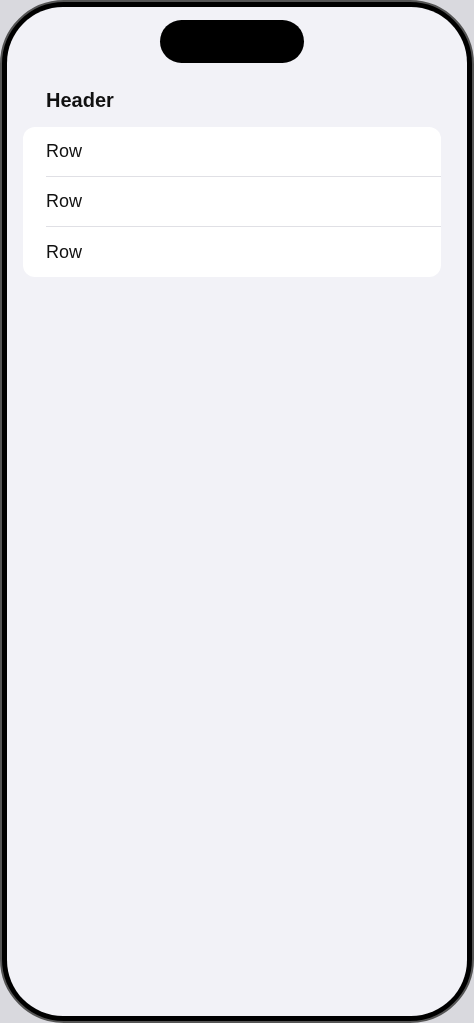 This screenshot has width=474, height=1023. Describe the element at coordinates (79, 100) in the screenshot. I see `section-header: Header` at that location.